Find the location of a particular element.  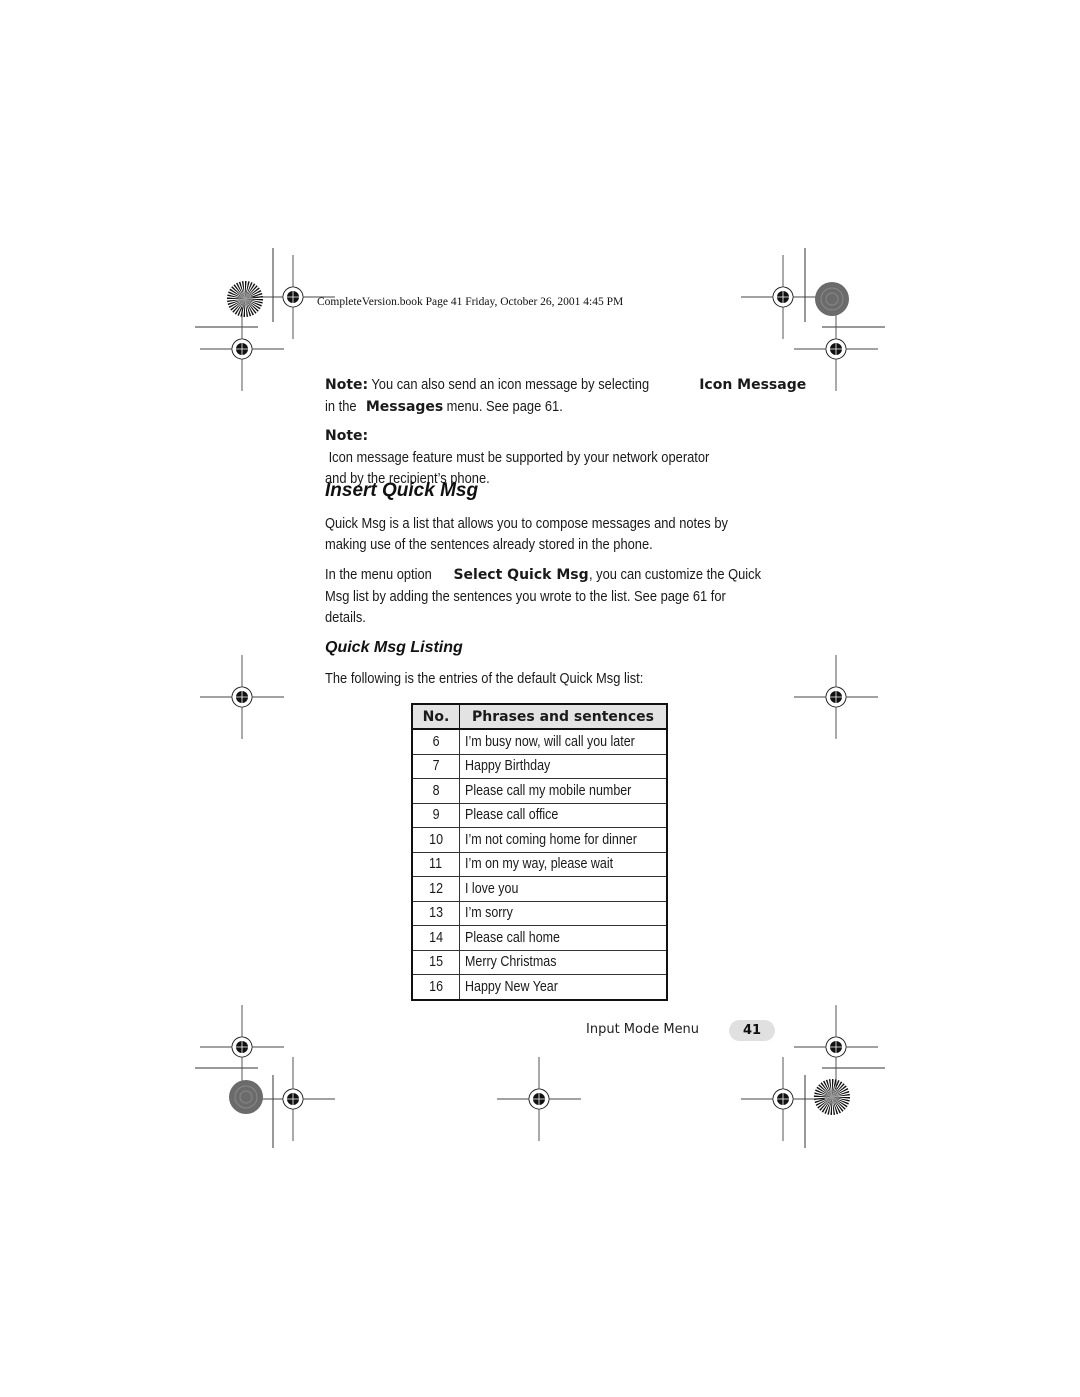

row-phrase: Please call office is located at coordinates (563, 815).